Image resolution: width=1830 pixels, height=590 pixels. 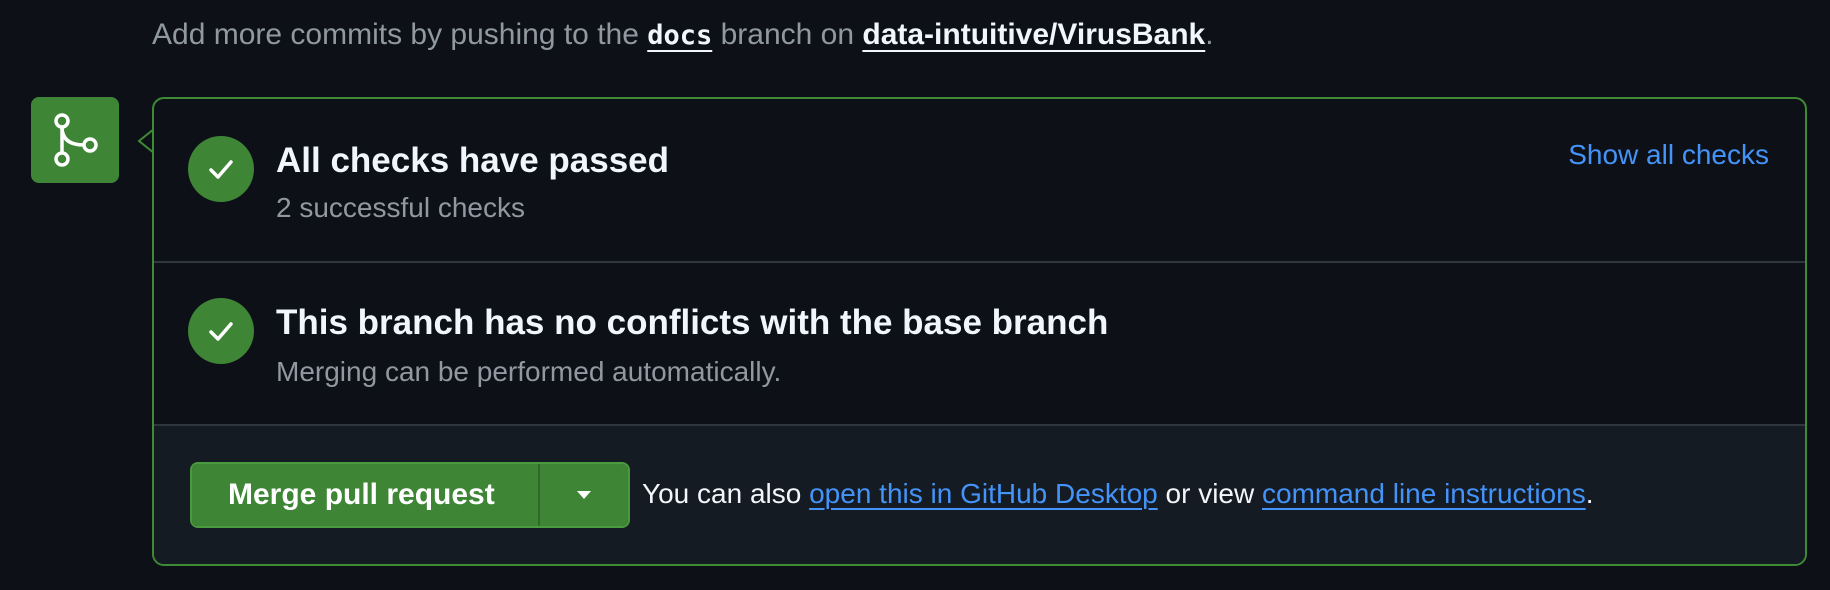 I want to click on checks-title: All checks have passed, so click(x=472, y=160).